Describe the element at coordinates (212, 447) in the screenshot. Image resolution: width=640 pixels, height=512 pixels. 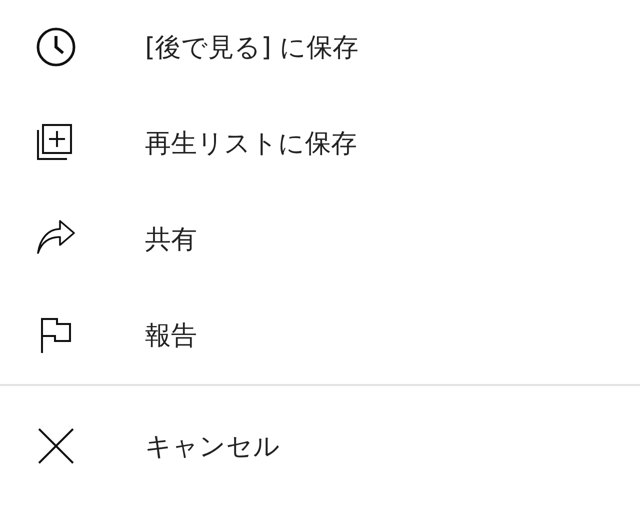
I see `cancel-label: キャンセル` at that location.